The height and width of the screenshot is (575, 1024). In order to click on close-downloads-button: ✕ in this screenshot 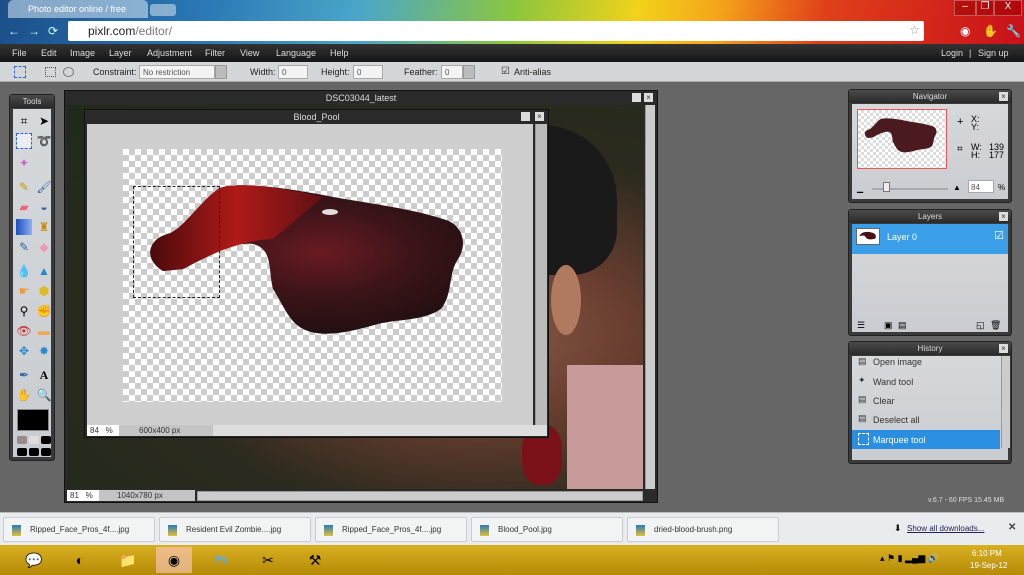, I will do `click(1012, 527)`.